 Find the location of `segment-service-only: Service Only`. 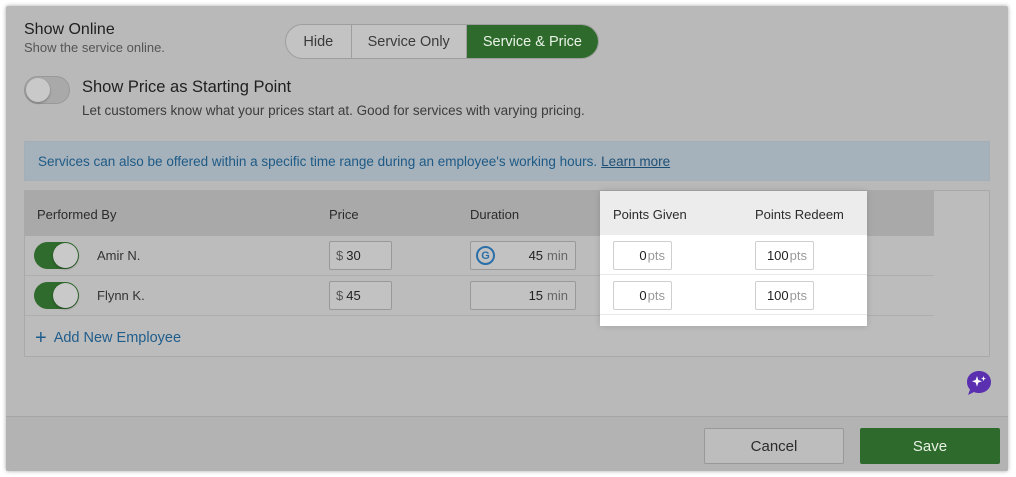

segment-service-only: Service Only is located at coordinates (409, 41).